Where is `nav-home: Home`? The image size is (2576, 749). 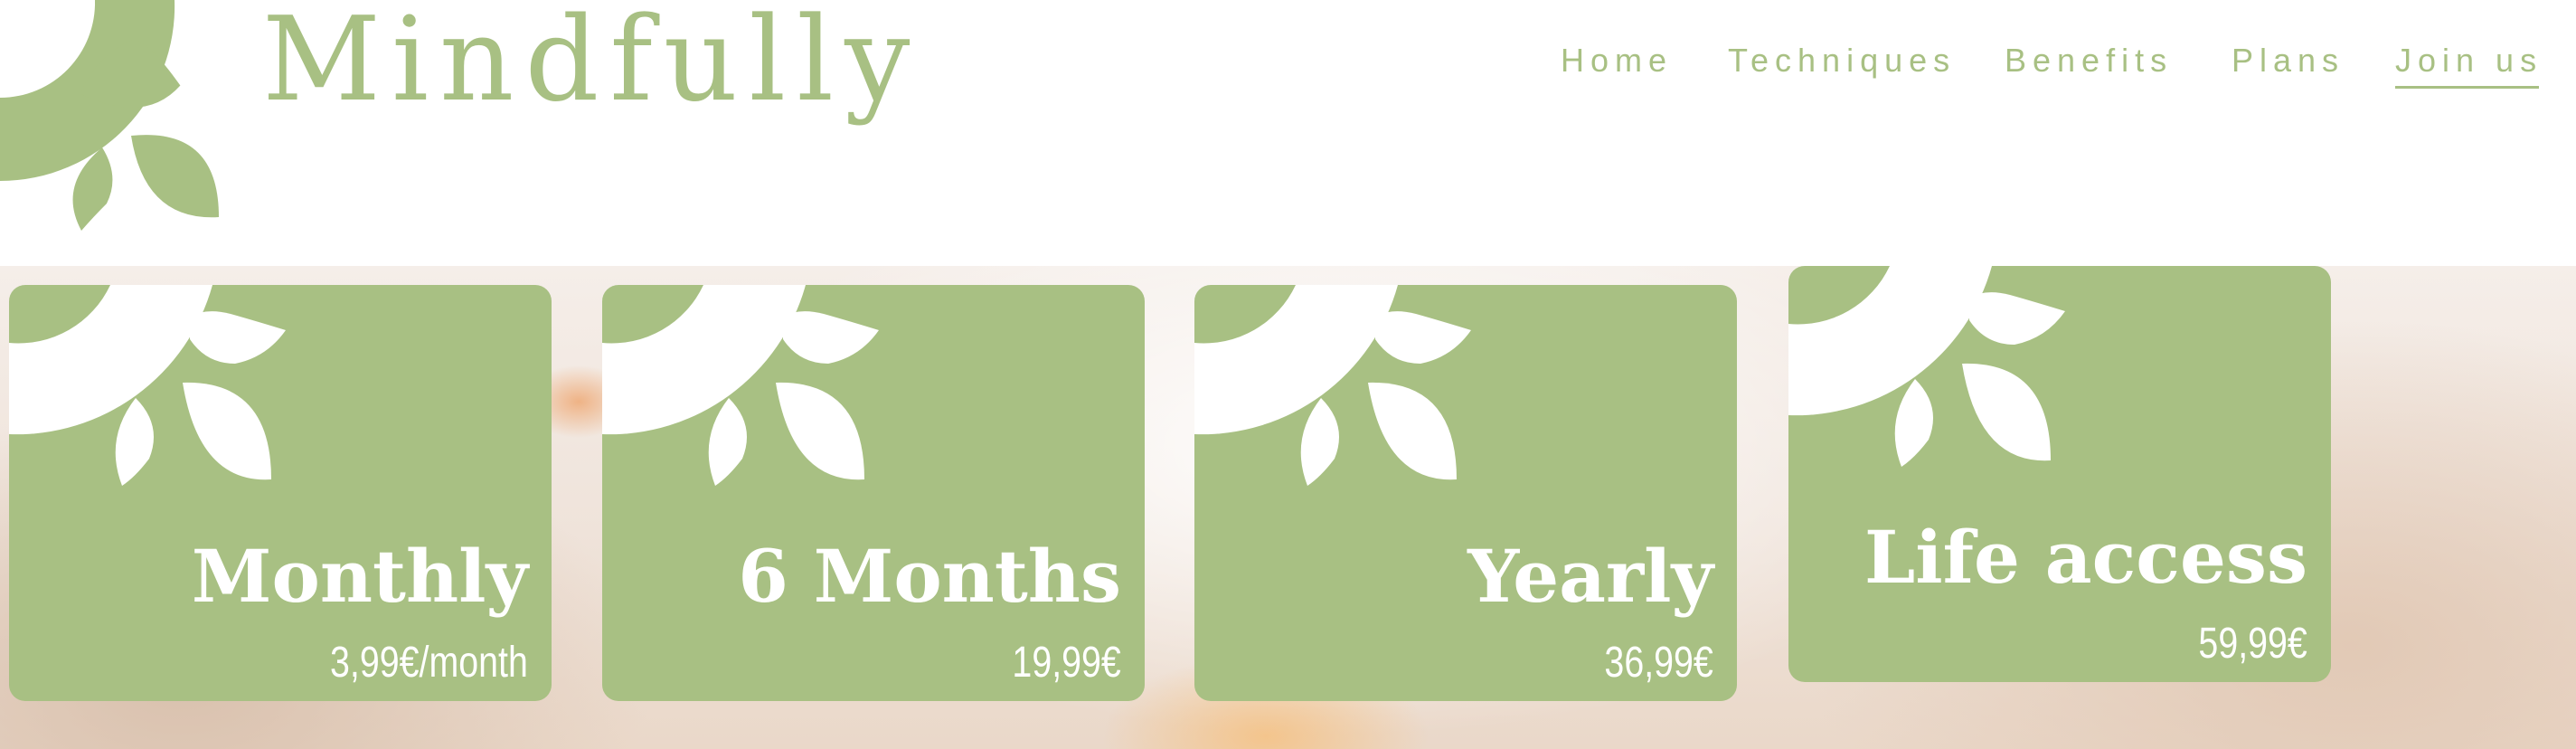 nav-home: Home is located at coordinates (1617, 61).